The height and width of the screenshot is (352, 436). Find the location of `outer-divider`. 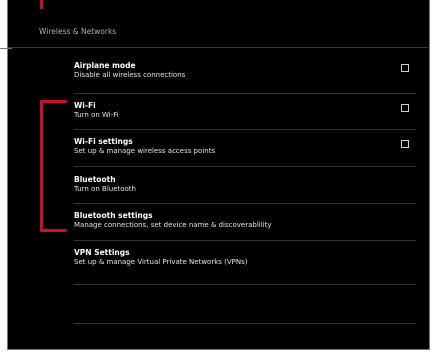

outer-divider is located at coordinates (6, 48).